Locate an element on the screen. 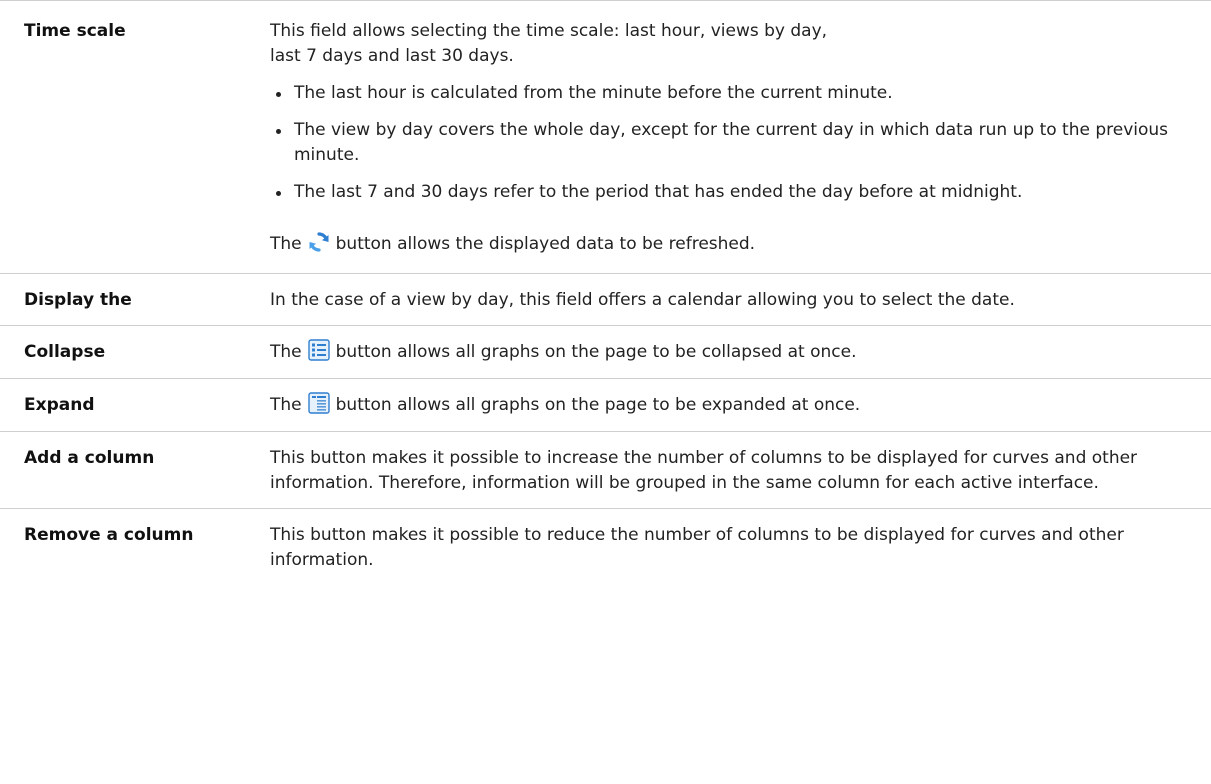  term-time-scale: Time scale is located at coordinates (75, 31).